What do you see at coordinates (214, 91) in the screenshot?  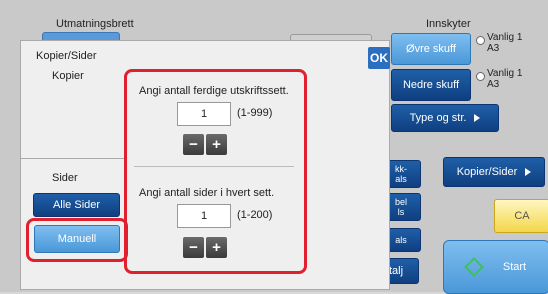 I see `sets-prompt: Angi antall ferdige utskriftssett.` at bounding box center [214, 91].